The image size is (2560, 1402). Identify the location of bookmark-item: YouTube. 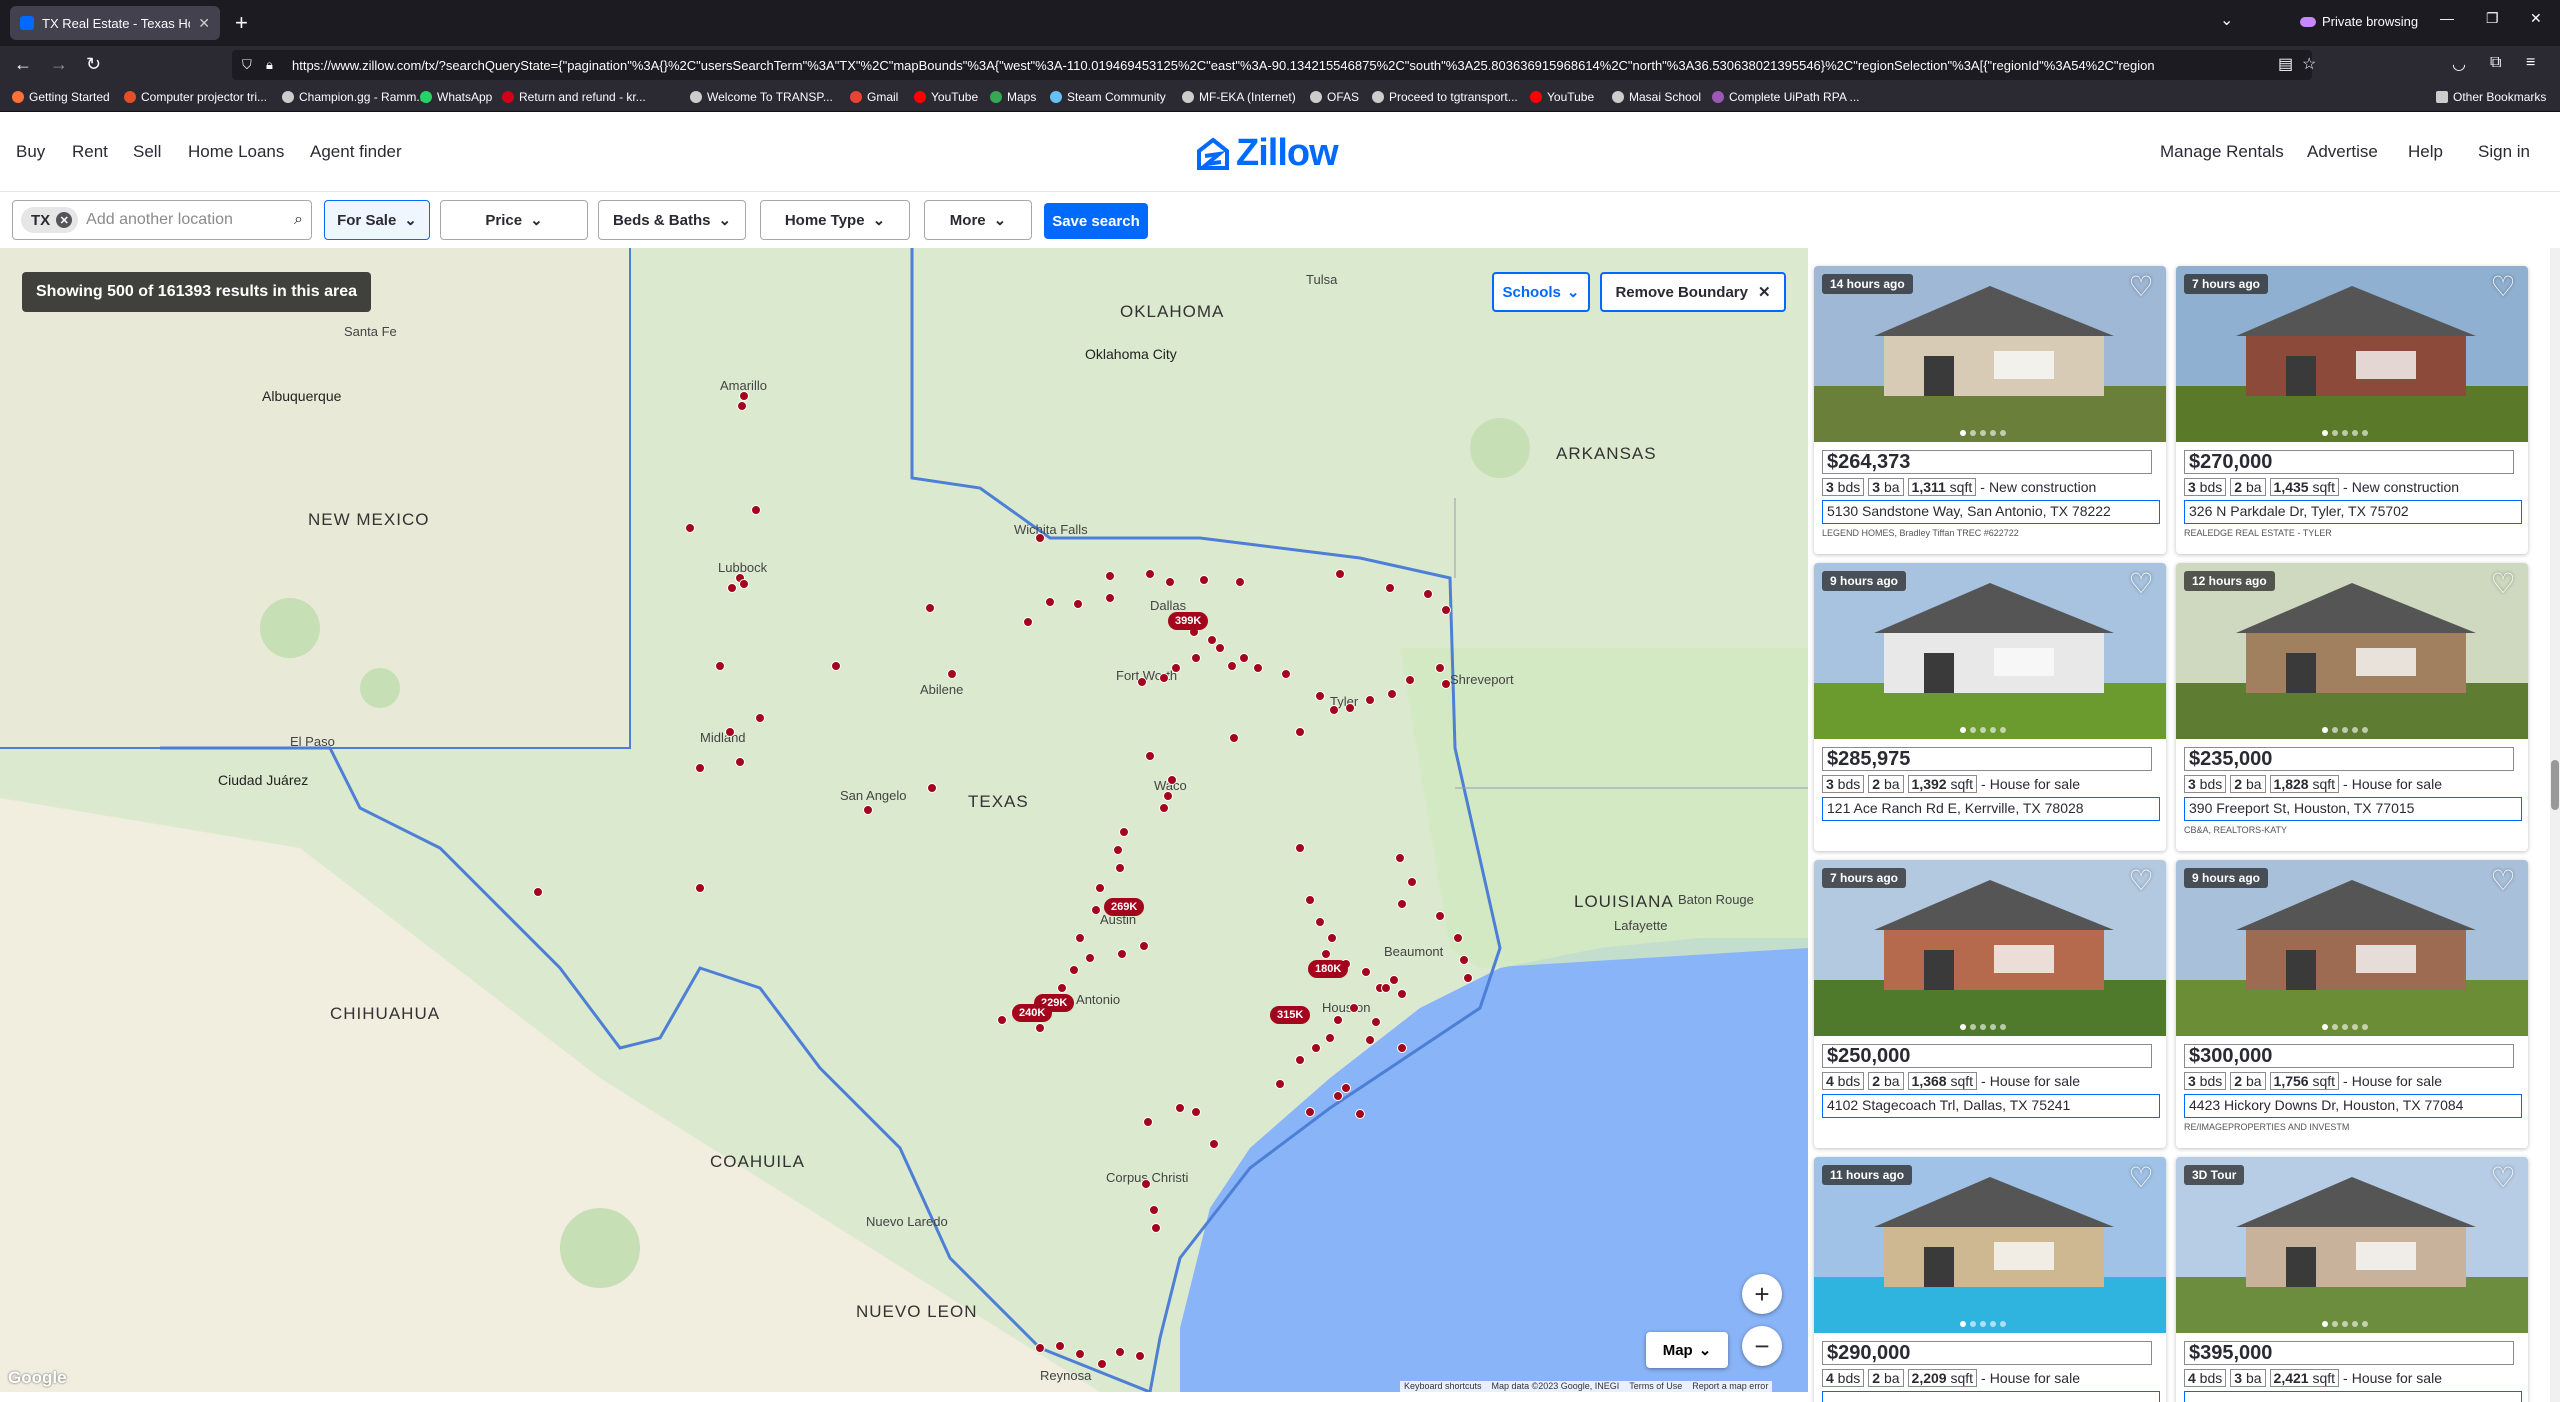
(1562, 97).